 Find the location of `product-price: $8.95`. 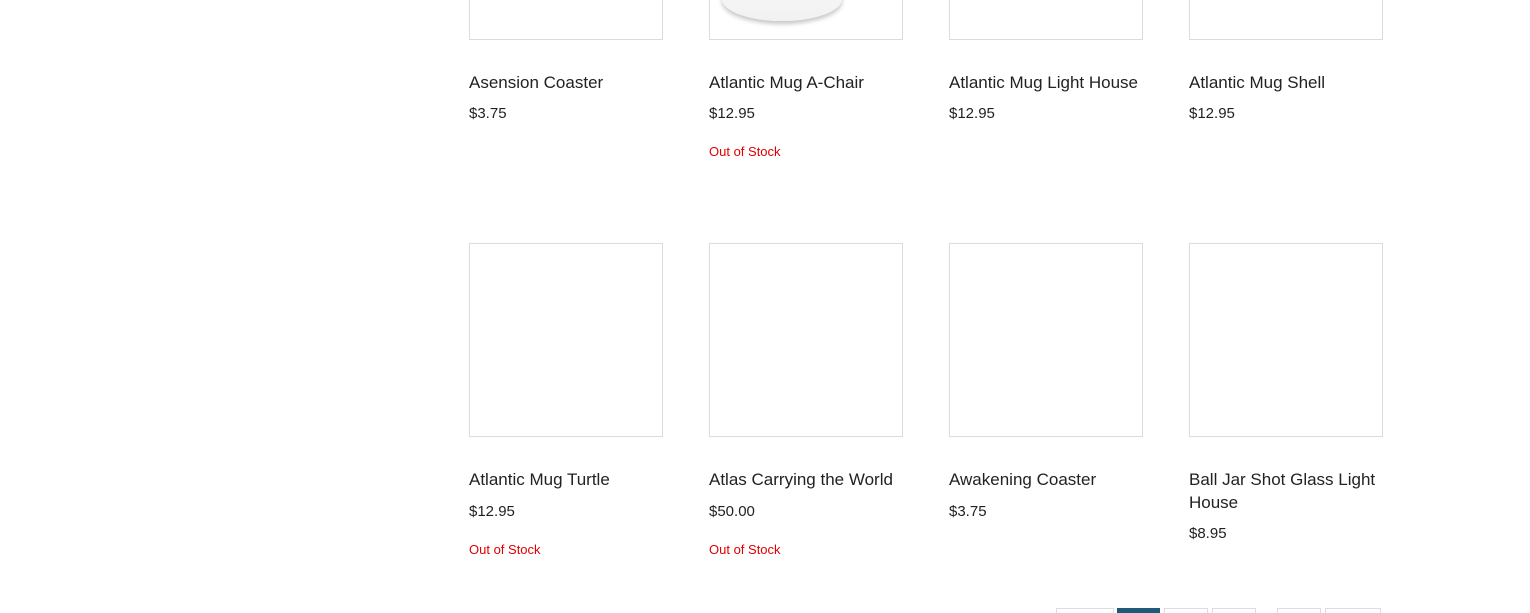

product-price: $8.95 is located at coordinates (1208, 533).